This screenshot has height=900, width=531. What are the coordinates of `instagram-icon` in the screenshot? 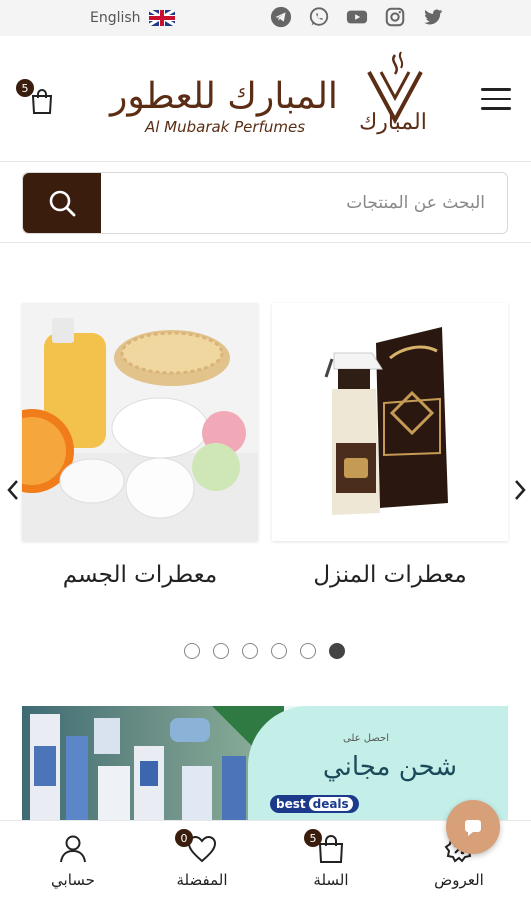 It's located at (395, 17).